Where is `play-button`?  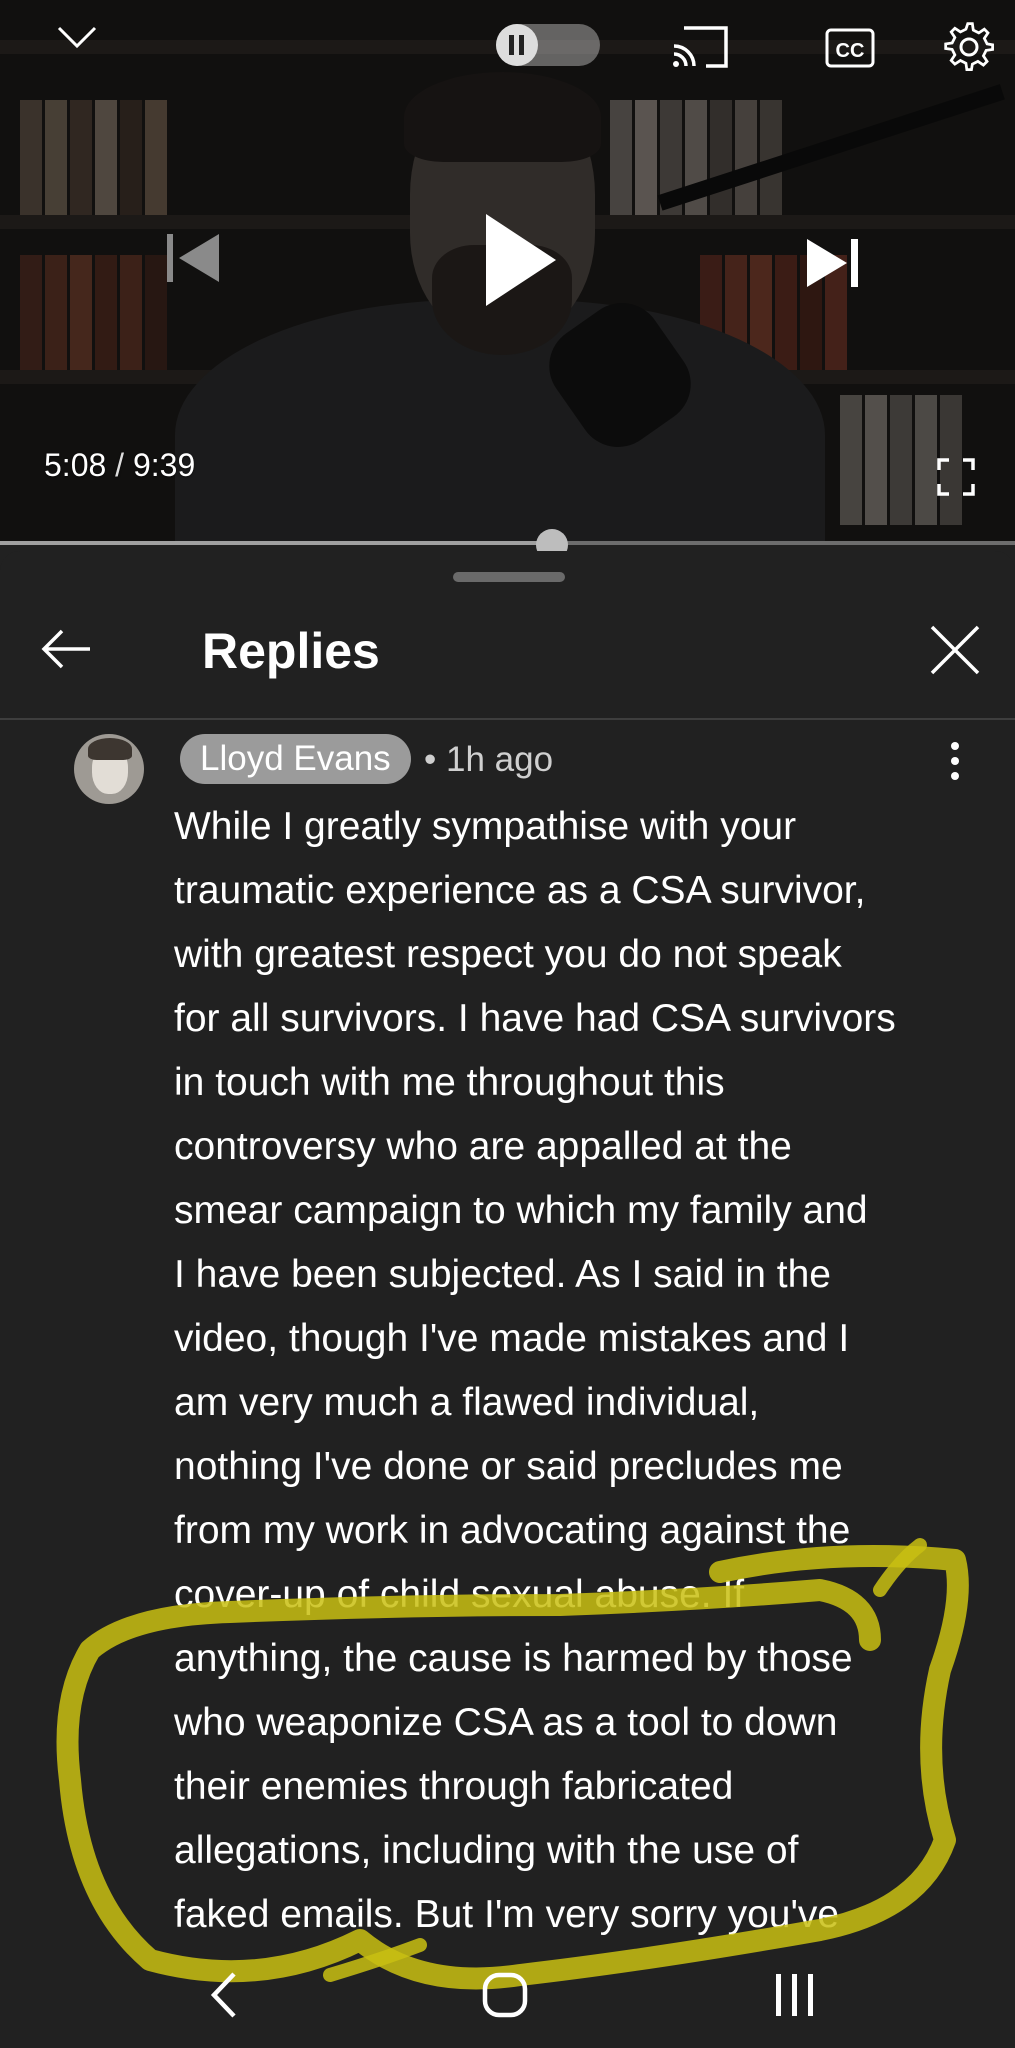
play-button is located at coordinates (520, 260).